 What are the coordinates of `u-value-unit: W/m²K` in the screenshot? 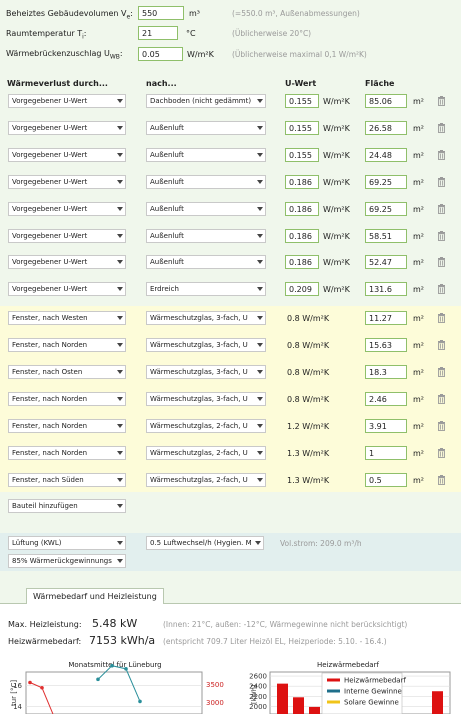 It's located at (336, 263).